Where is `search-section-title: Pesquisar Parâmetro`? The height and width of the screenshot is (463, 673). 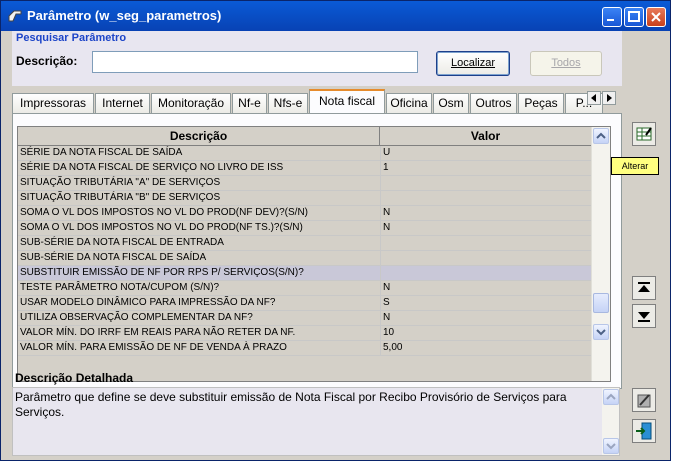
search-section-title: Pesquisar Parâmetro is located at coordinates (71, 38).